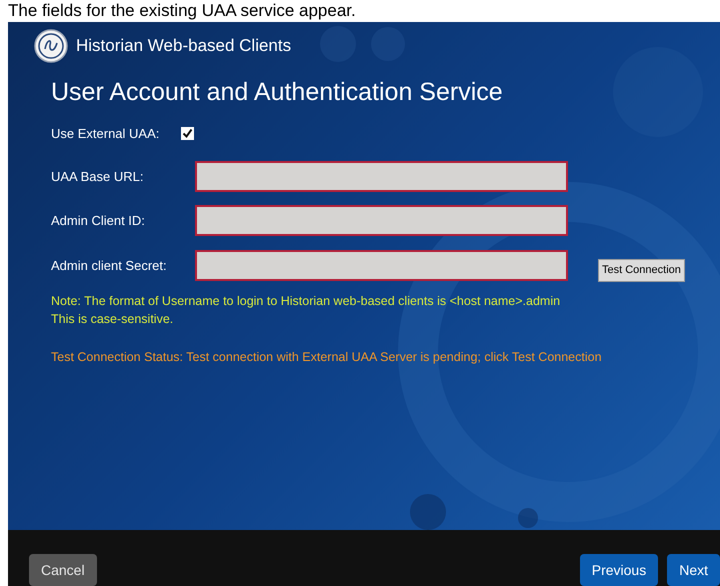  I want to click on note-text: Note: The format of Username to login to Historian web-based clients is <host name>.admin, so click(306, 301).